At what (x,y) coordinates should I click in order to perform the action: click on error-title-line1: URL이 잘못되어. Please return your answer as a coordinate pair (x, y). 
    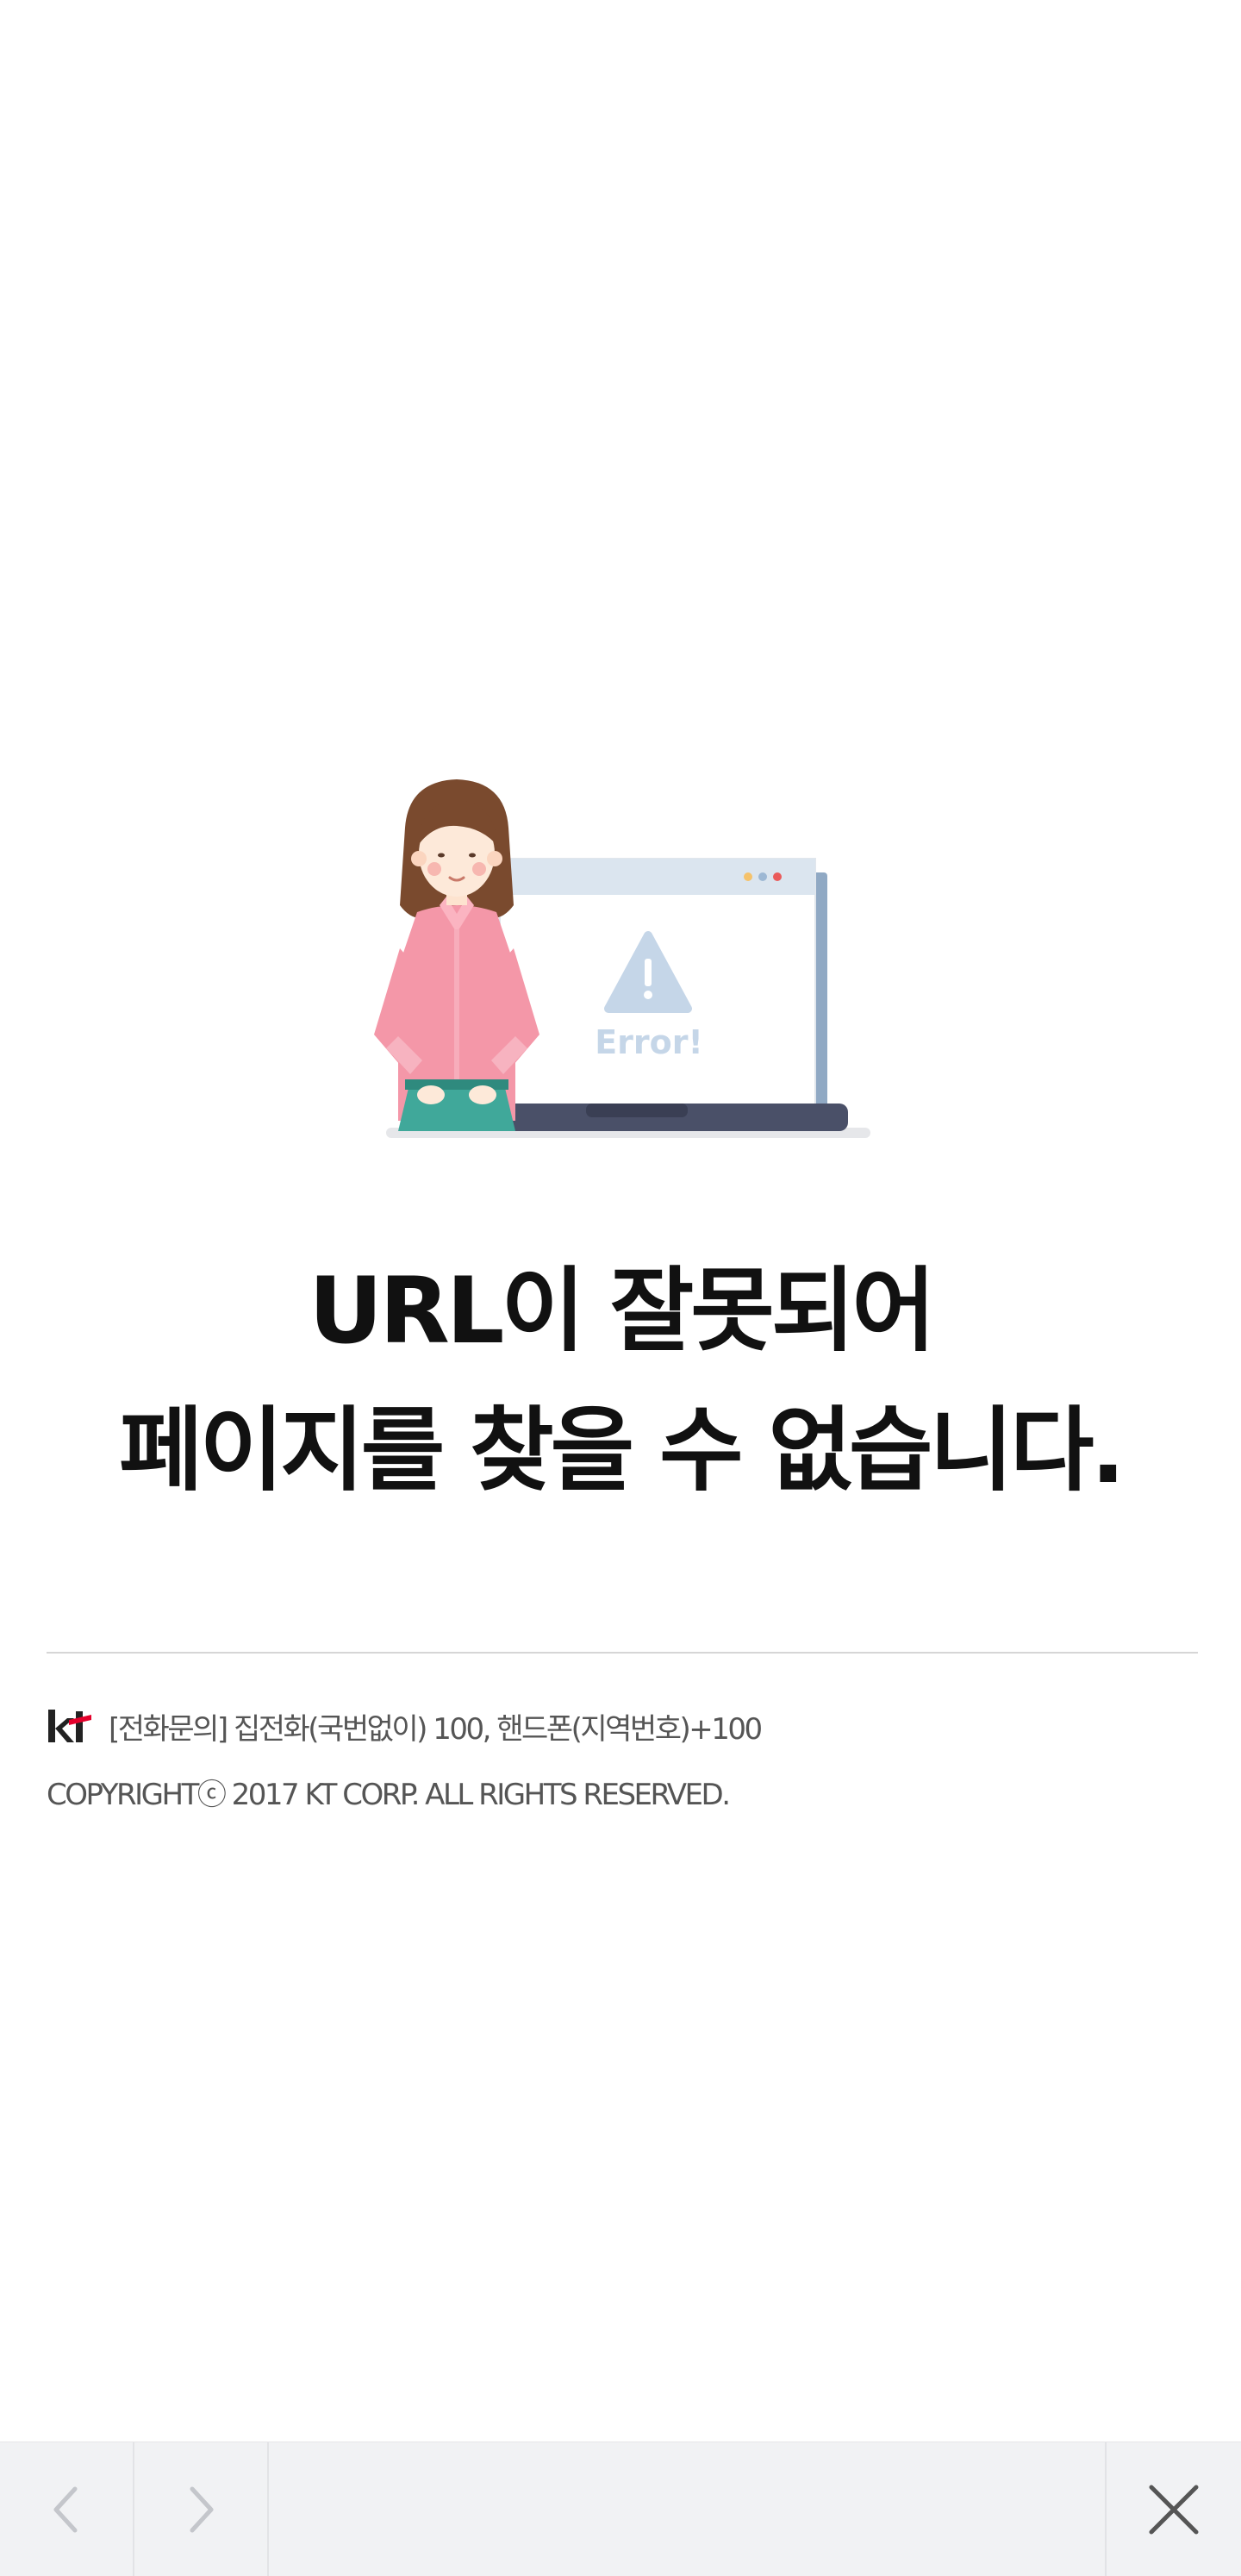
    Looking at the image, I should click on (622, 1311).